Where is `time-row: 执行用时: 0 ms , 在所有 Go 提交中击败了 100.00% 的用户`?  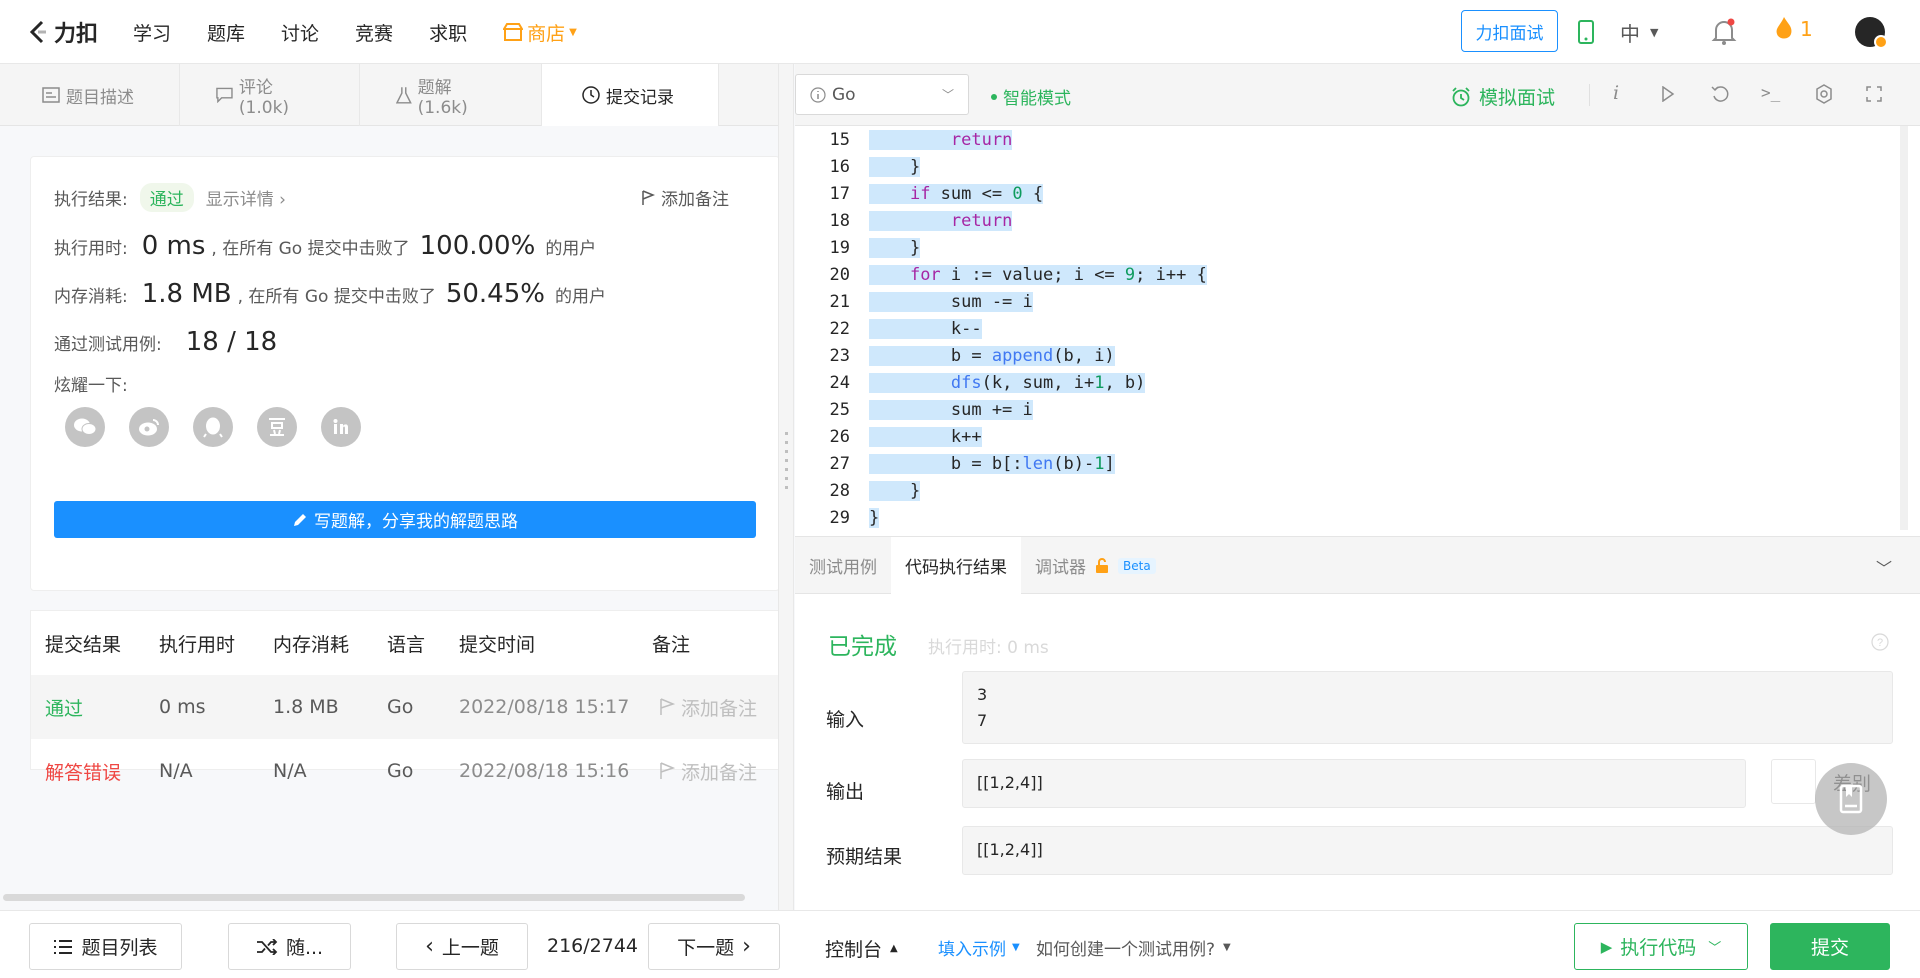 time-row: 执行用时: 0 ms , 在所有 Go 提交中击败了 100.00% 的用户 is located at coordinates (325, 246).